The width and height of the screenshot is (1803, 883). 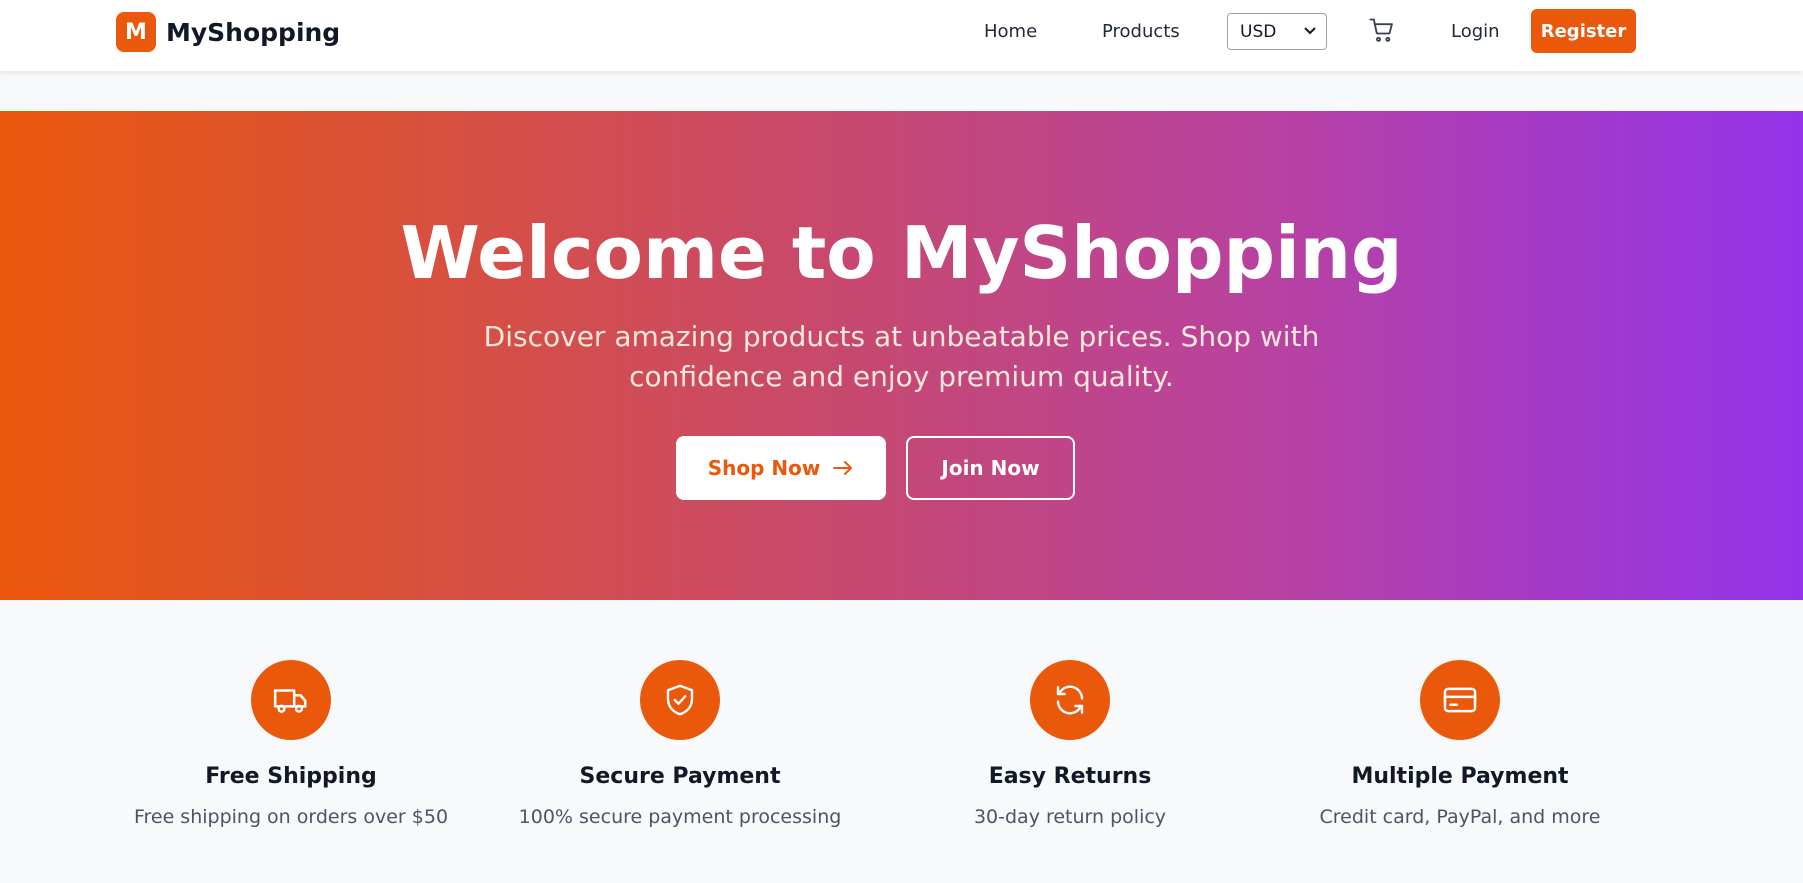 What do you see at coordinates (1070, 776) in the screenshot?
I see `feature-title: Easy Returns` at bounding box center [1070, 776].